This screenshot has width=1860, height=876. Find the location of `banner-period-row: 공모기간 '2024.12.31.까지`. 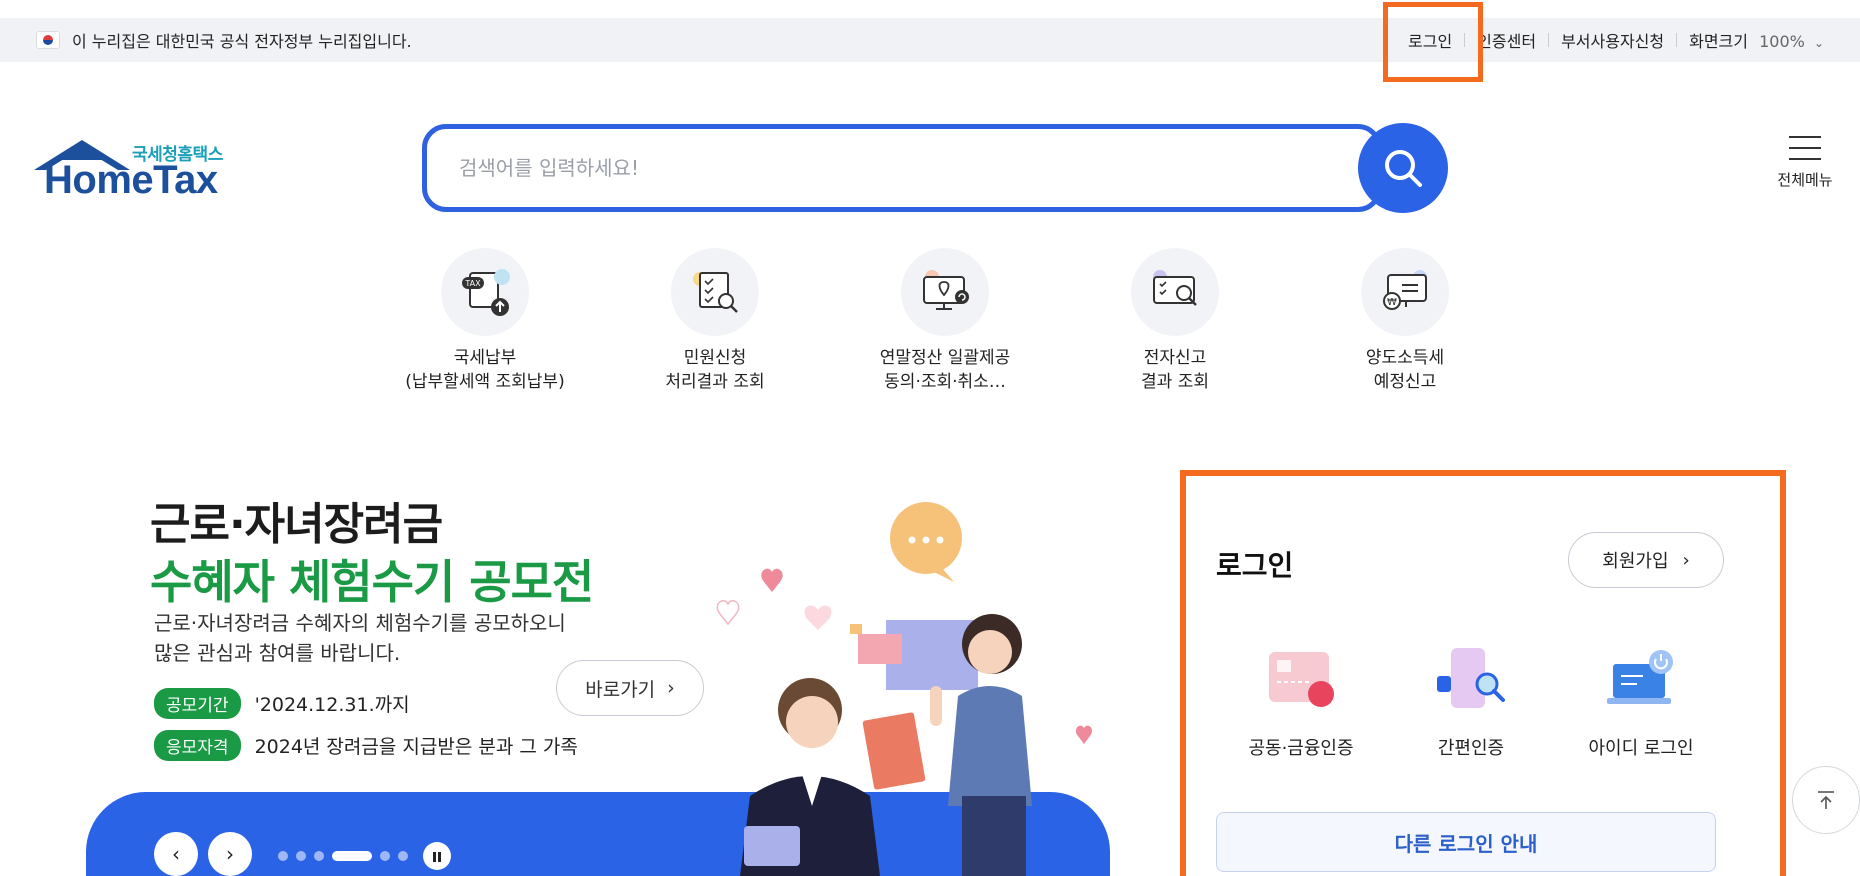

banner-period-row: 공모기간 '2024.12.31.까지 is located at coordinates (282, 703).